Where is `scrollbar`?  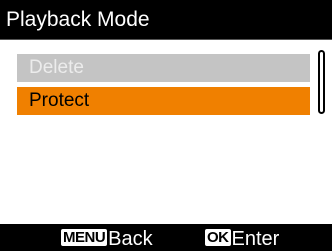
scrollbar is located at coordinates (321, 82).